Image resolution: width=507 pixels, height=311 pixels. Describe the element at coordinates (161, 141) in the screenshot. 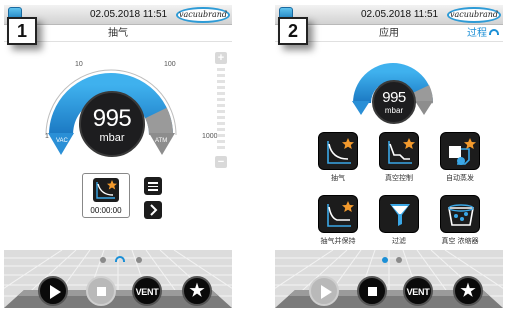

I see `atm-label: ATM` at that location.